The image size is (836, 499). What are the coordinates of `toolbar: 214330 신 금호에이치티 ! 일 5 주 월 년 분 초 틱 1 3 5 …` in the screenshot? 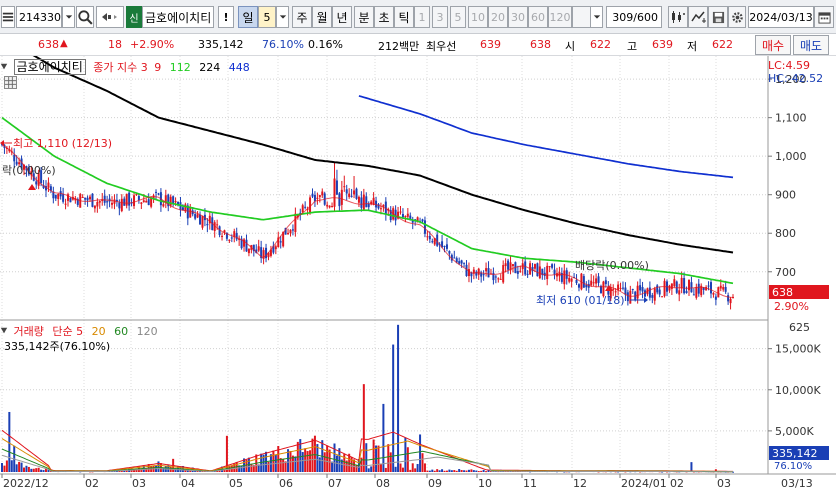 It's located at (418, 17).